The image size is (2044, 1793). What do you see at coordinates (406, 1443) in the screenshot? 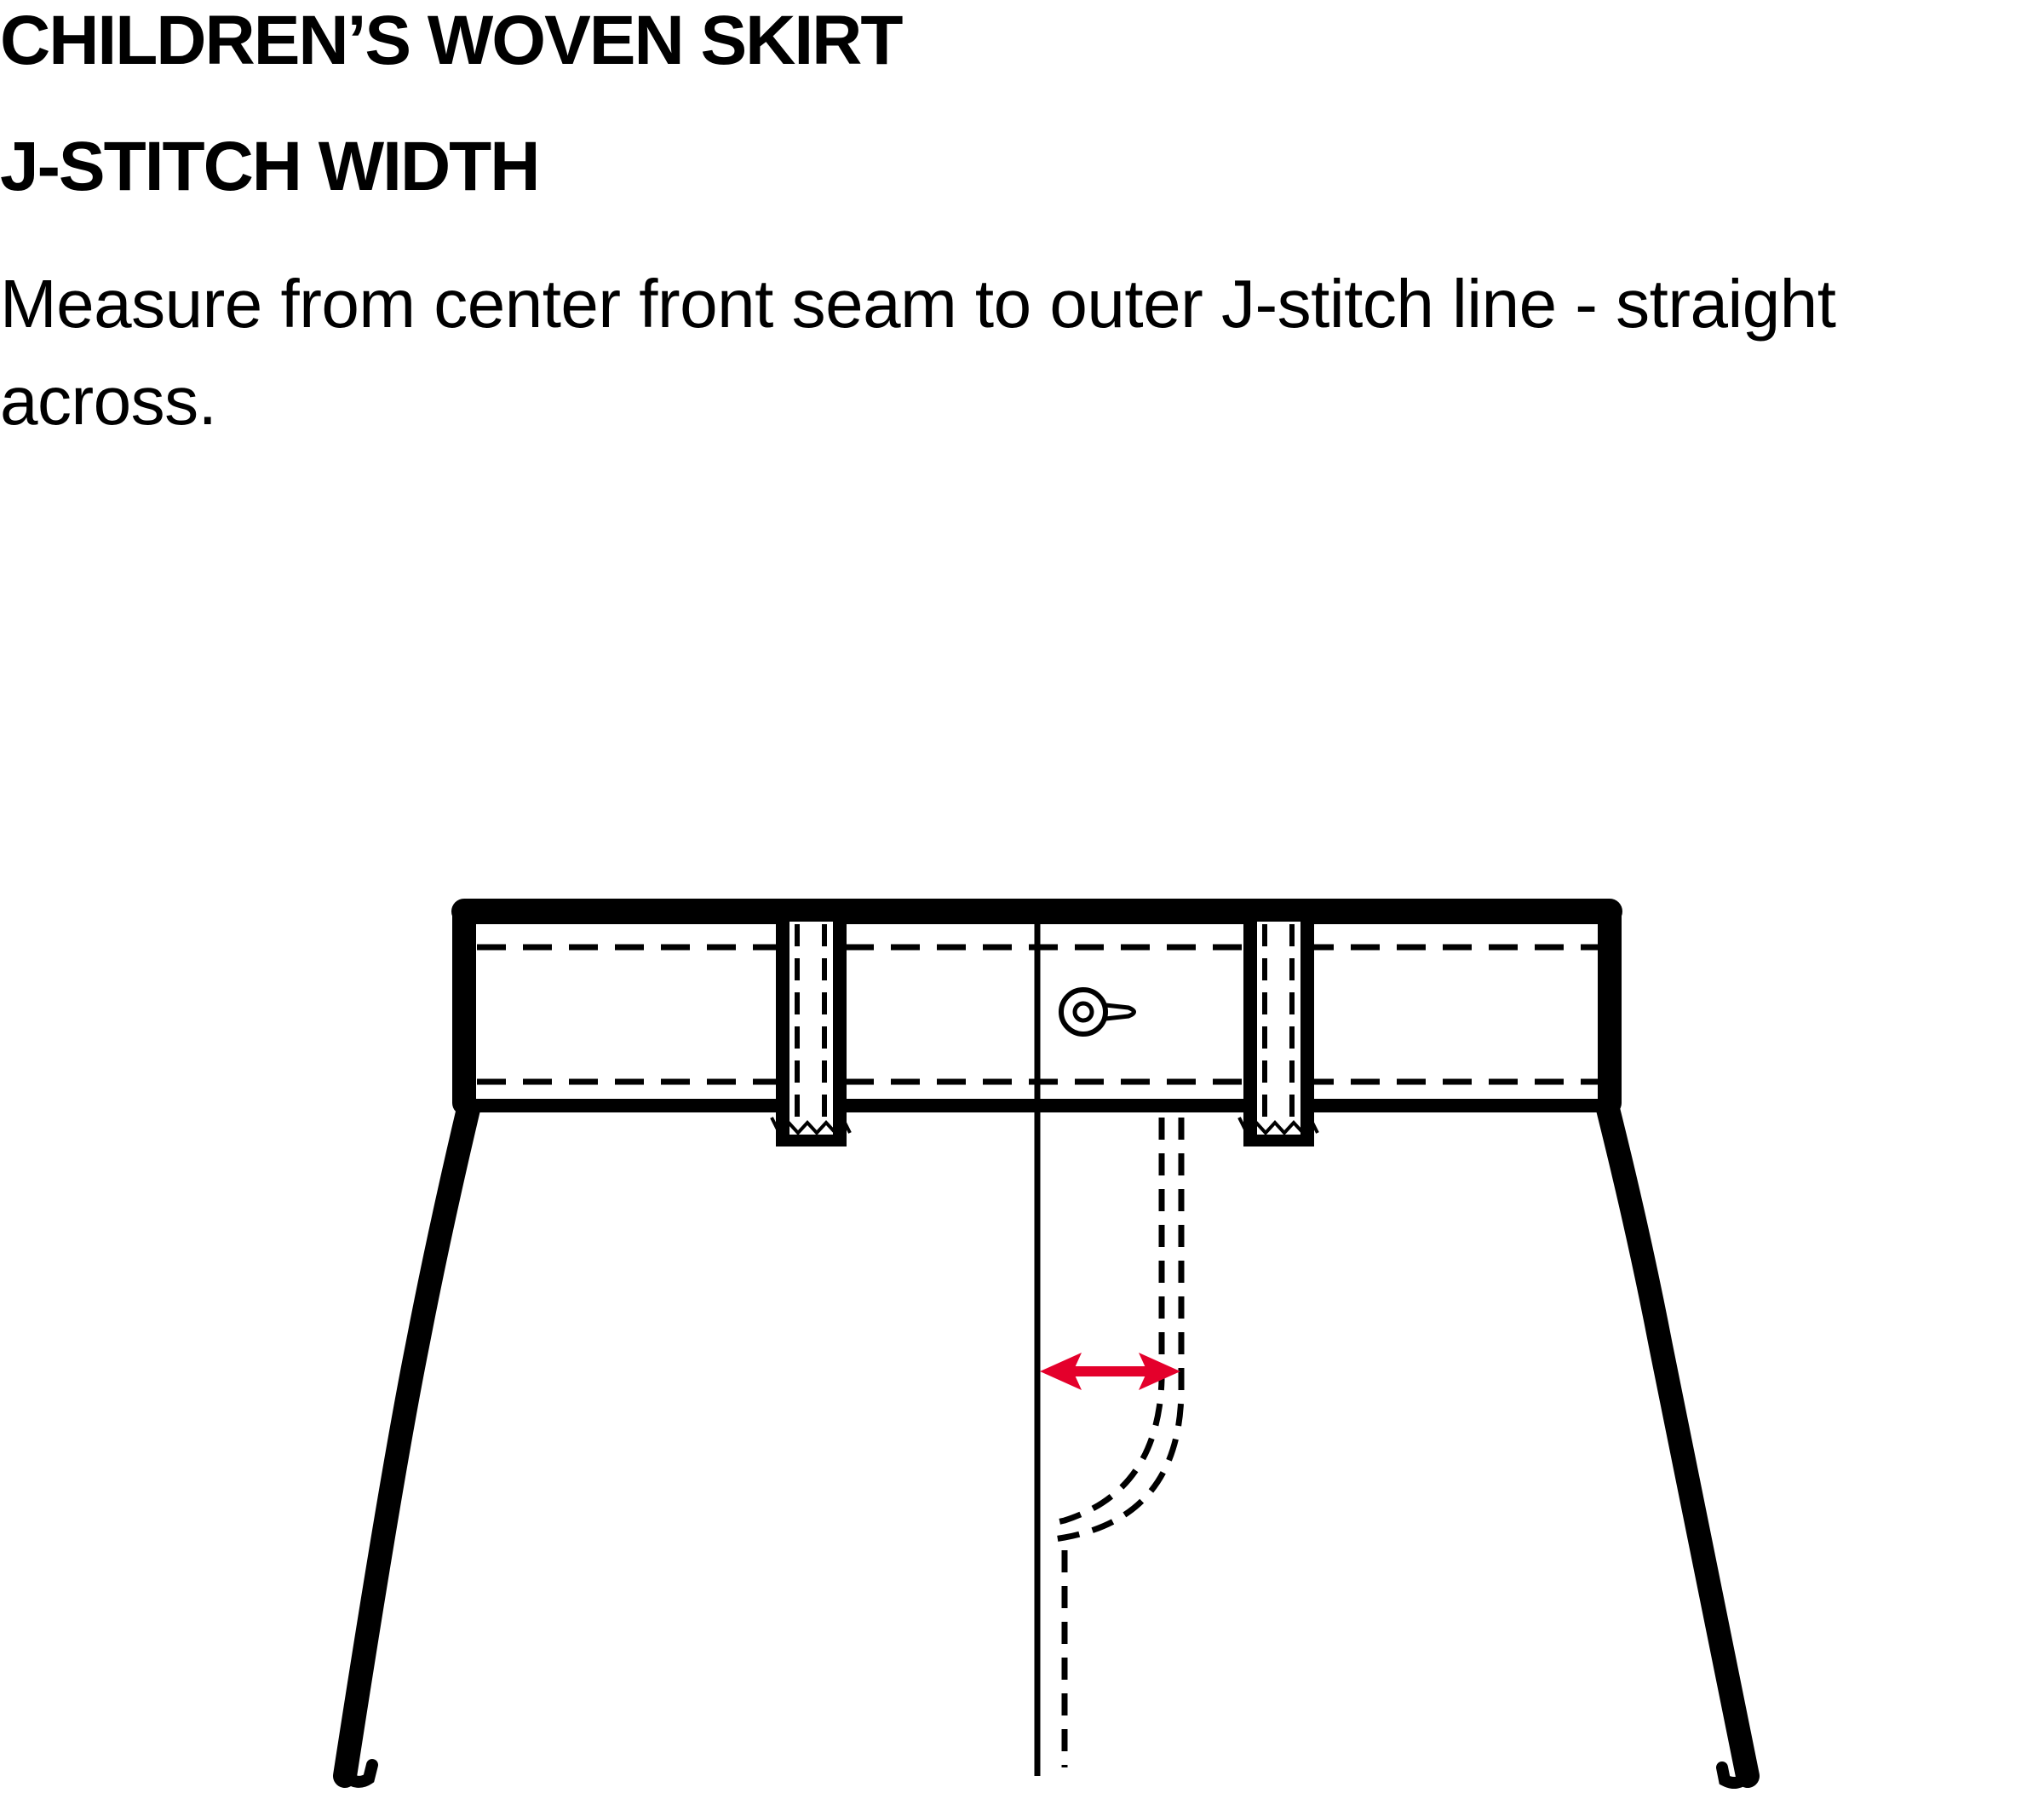
I see `skirt-left-side` at bounding box center [406, 1443].